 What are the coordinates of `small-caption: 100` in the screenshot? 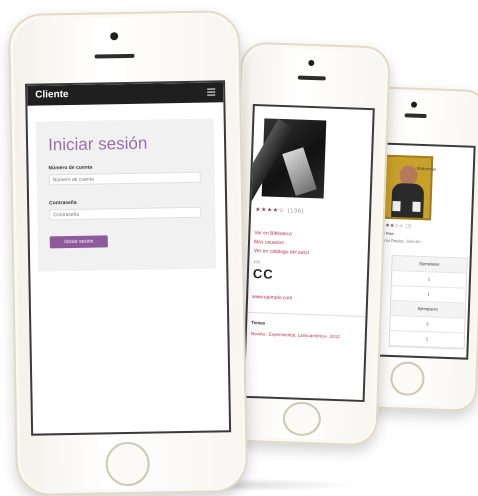 It's located at (257, 262).